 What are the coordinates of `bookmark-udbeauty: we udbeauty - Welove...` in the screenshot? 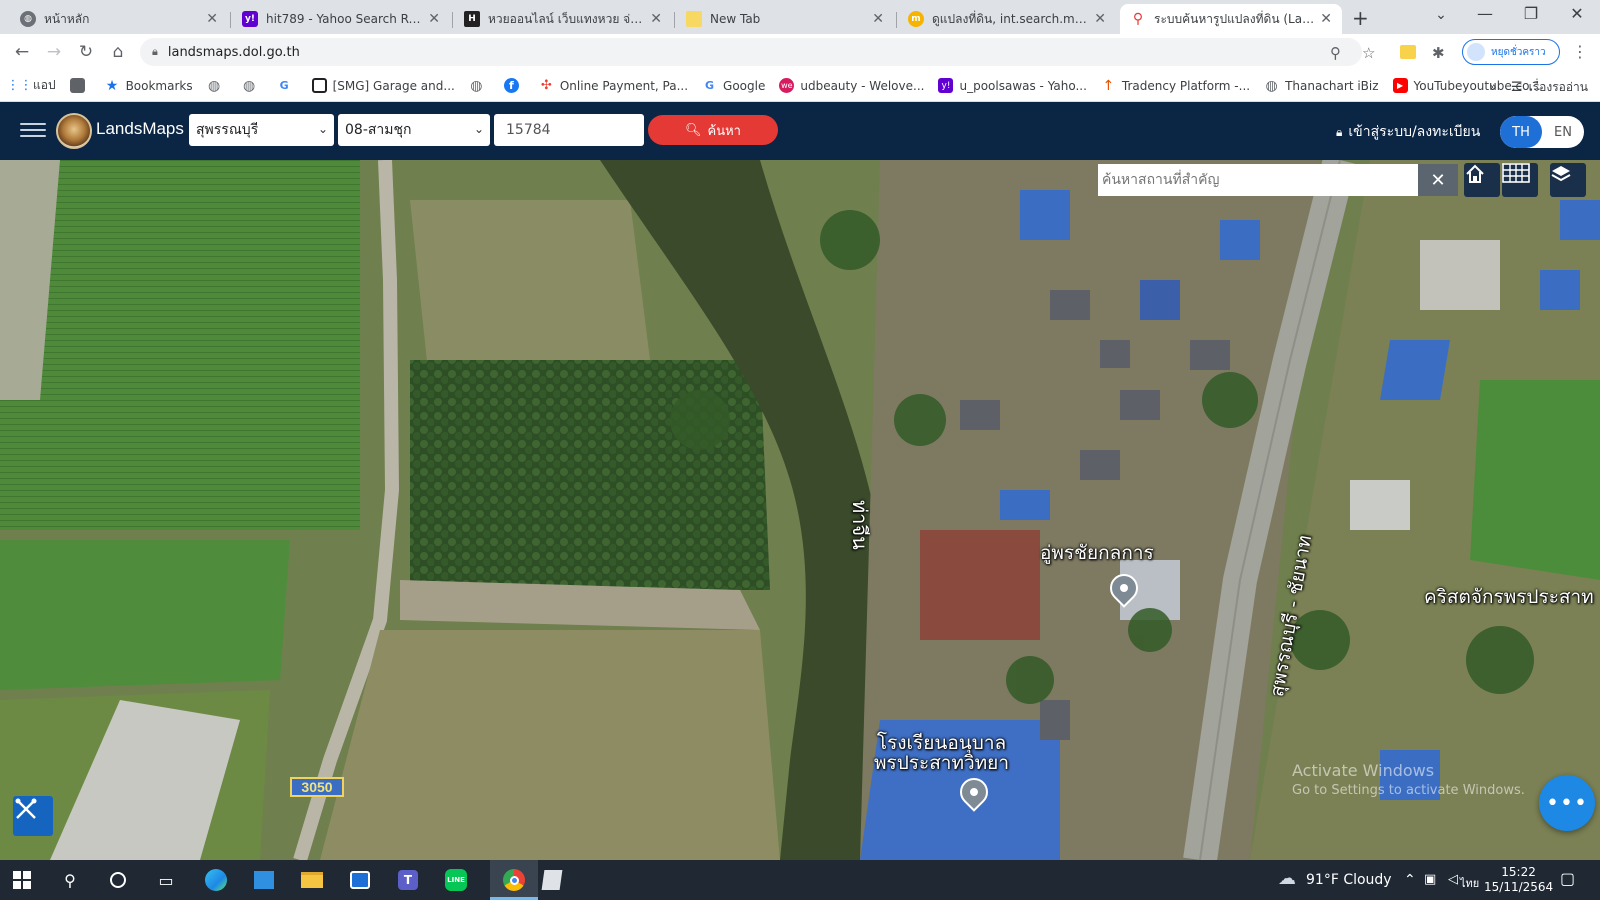 It's located at (851, 85).